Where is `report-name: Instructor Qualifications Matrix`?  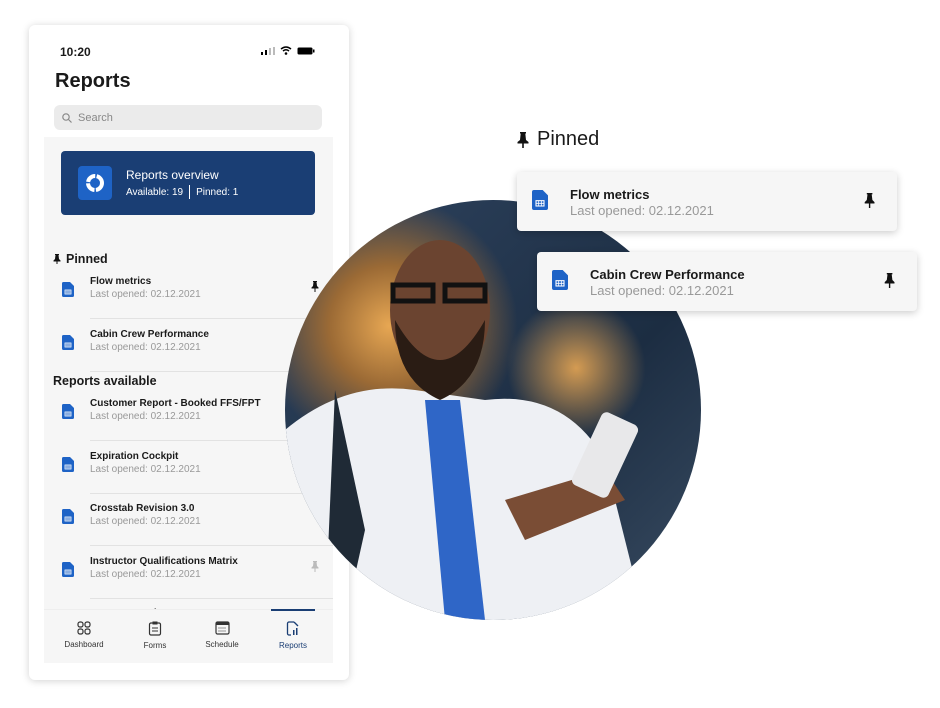
report-name: Instructor Qualifications Matrix is located at coordinates (164, 561).